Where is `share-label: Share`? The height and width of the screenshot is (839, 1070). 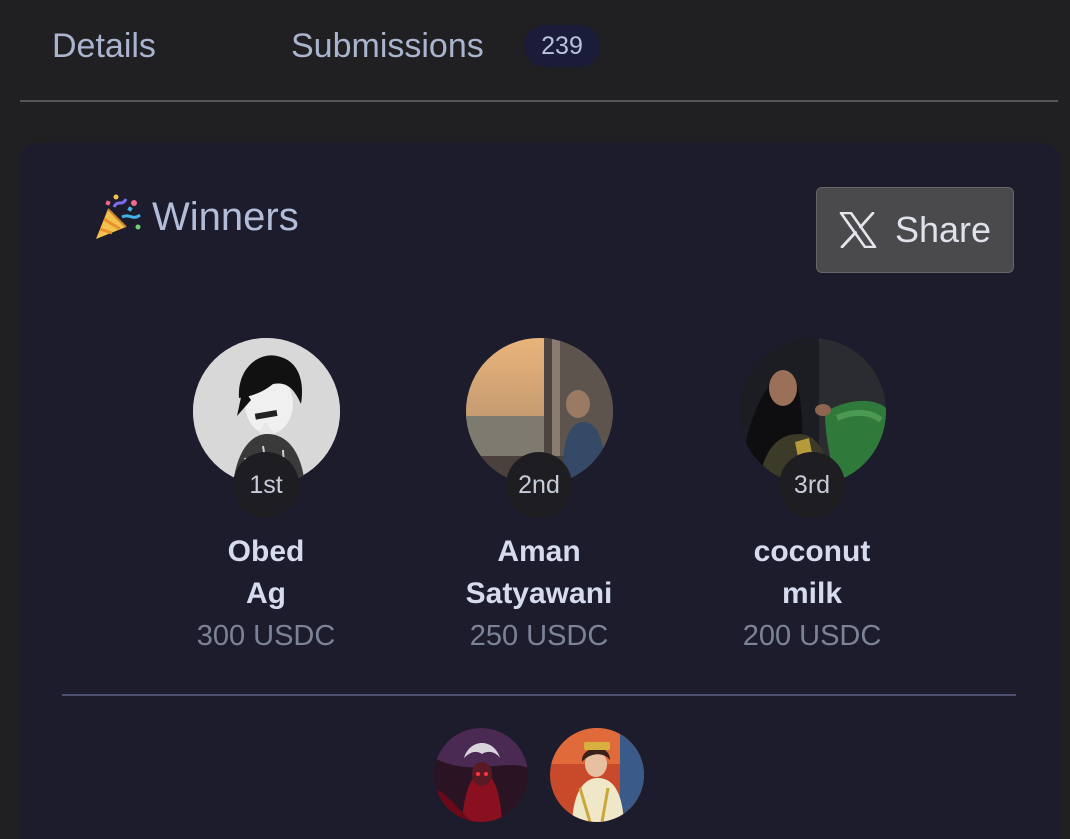 share-label: Share is located at coordinates (943, 229).